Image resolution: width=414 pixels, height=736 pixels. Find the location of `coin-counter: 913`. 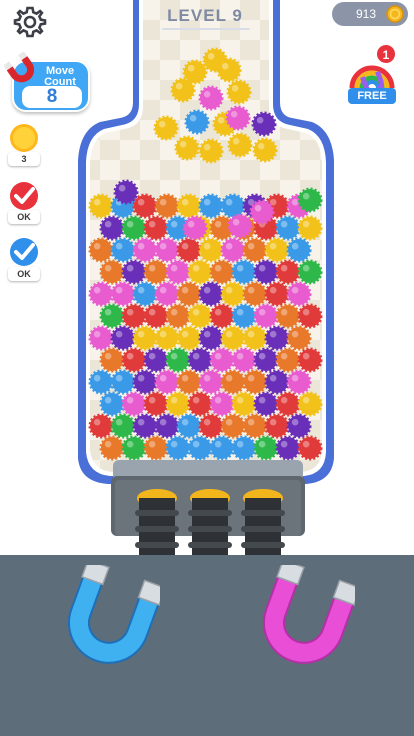

coin-counter: 913 is located at coordinates (370, 14).